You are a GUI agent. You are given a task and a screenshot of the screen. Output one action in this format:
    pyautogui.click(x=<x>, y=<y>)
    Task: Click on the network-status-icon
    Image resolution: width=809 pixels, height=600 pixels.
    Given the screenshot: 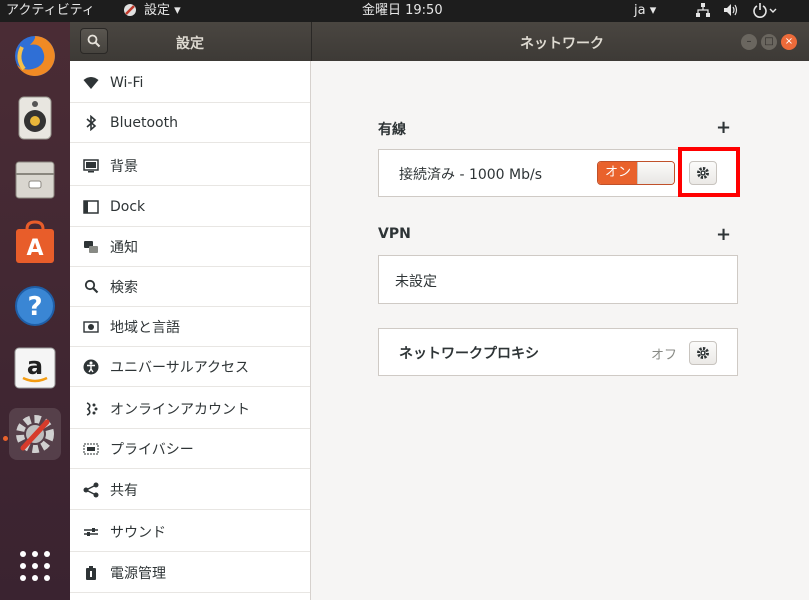 What is the action you would take?
    pyautogui.click(x=703, y=13)
    